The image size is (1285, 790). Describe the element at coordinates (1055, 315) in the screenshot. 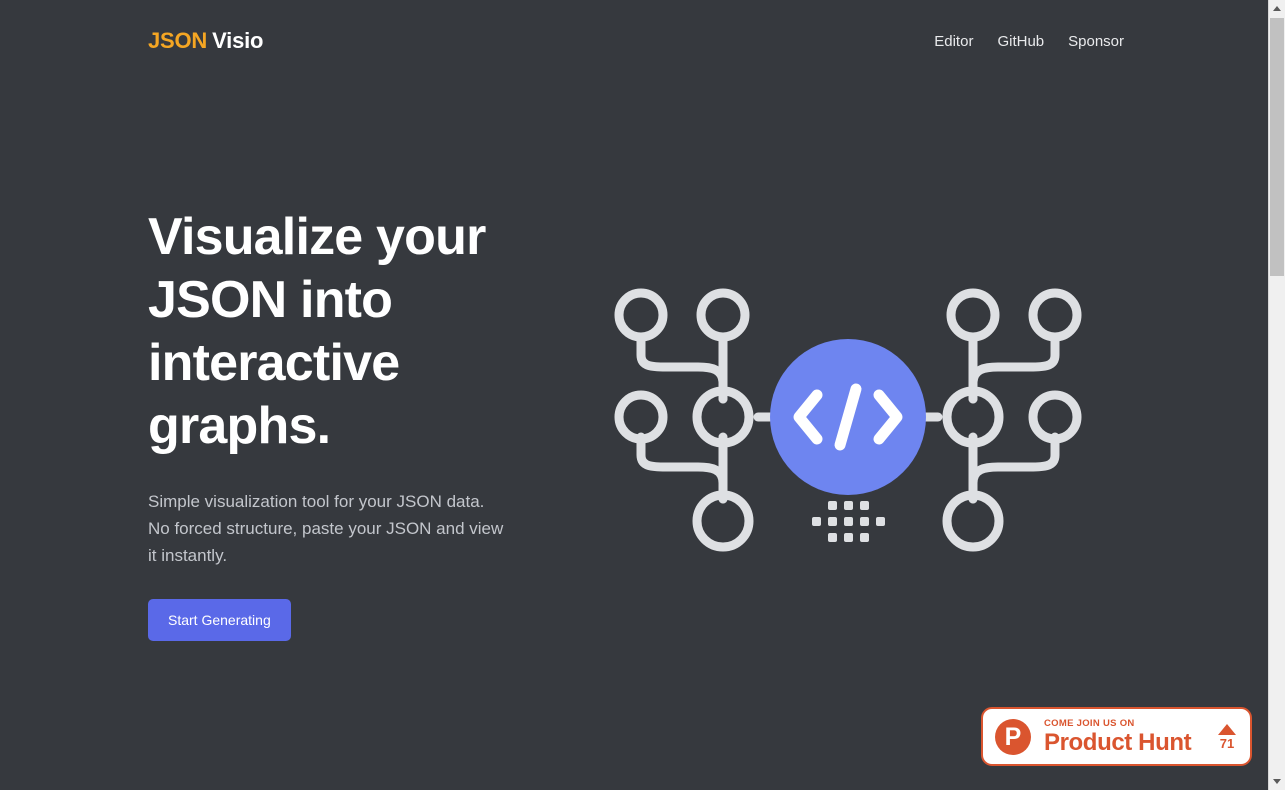

I see `node-right-top-leaf` at that location.